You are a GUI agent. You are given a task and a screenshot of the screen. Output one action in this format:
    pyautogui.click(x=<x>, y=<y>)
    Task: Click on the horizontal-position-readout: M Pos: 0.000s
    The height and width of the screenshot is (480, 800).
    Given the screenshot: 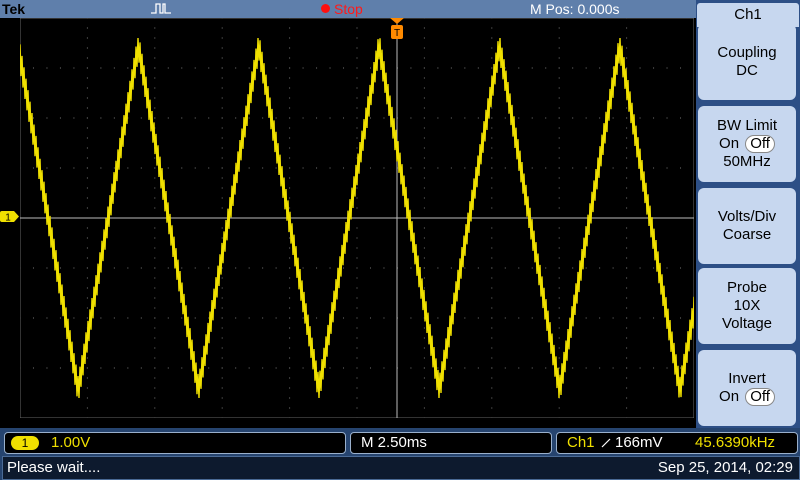 What is the action you would take?
    pyautogui.click(x=575, y=9)
    